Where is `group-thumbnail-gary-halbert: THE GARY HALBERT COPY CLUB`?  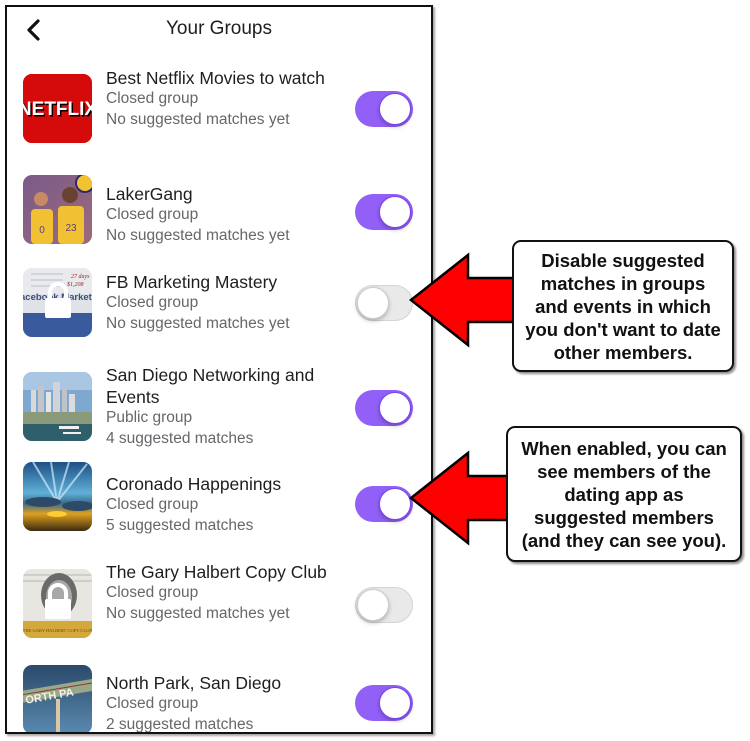 group-thumbnail-gary-halbert: THE GARY HALBERT COPY CLUB is located at coordinates (57, 603).